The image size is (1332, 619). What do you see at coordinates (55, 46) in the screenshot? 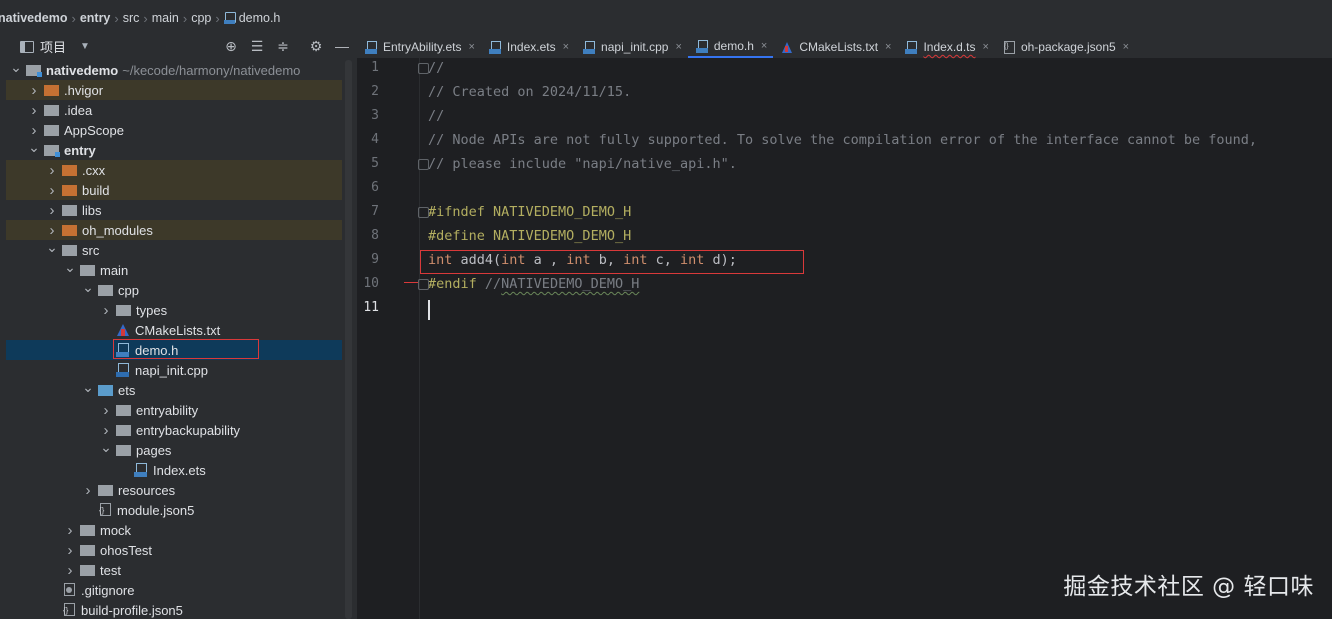
I see `project-view-selector: 项目 ▼` at bounding box center [55, 46].